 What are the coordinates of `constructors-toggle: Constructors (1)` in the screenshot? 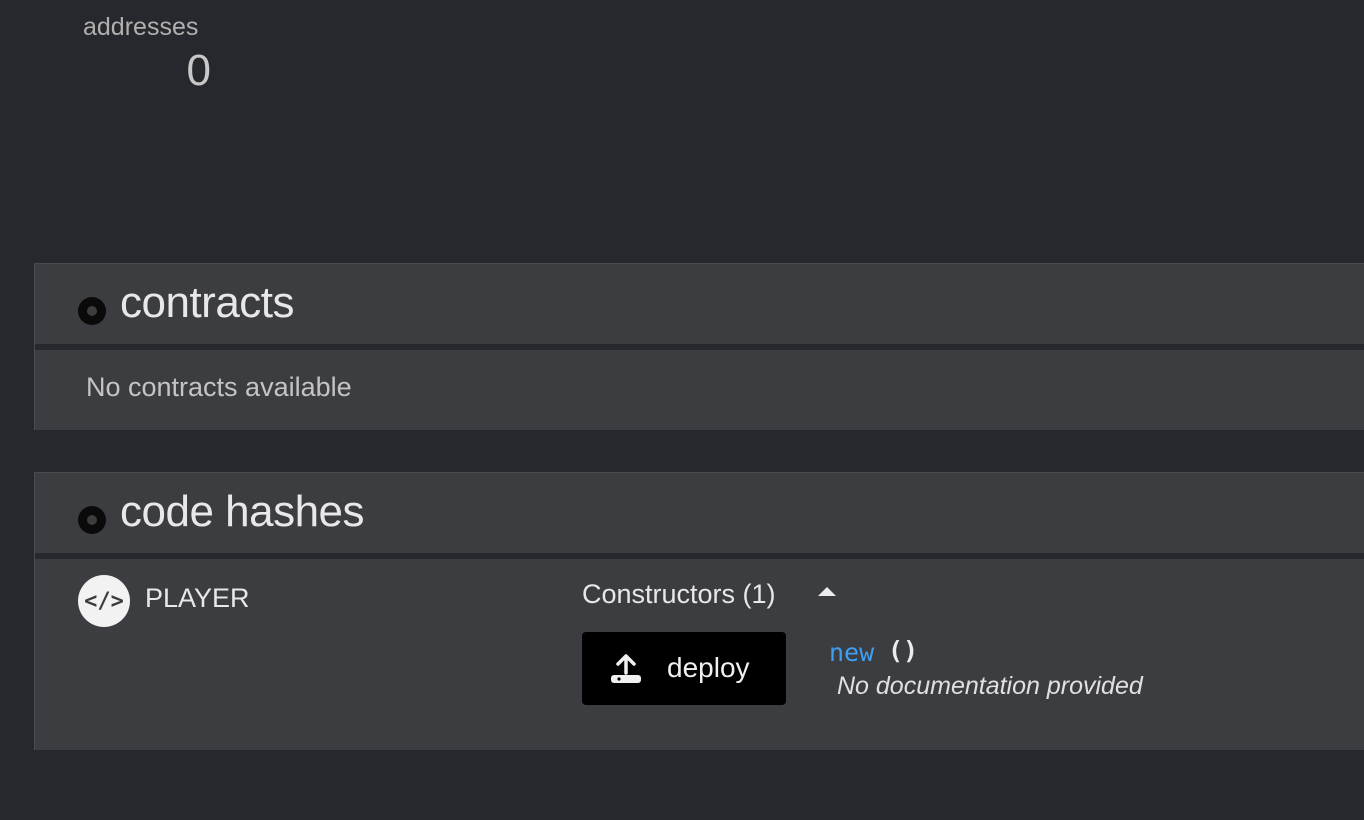 It's located at (679, 594).